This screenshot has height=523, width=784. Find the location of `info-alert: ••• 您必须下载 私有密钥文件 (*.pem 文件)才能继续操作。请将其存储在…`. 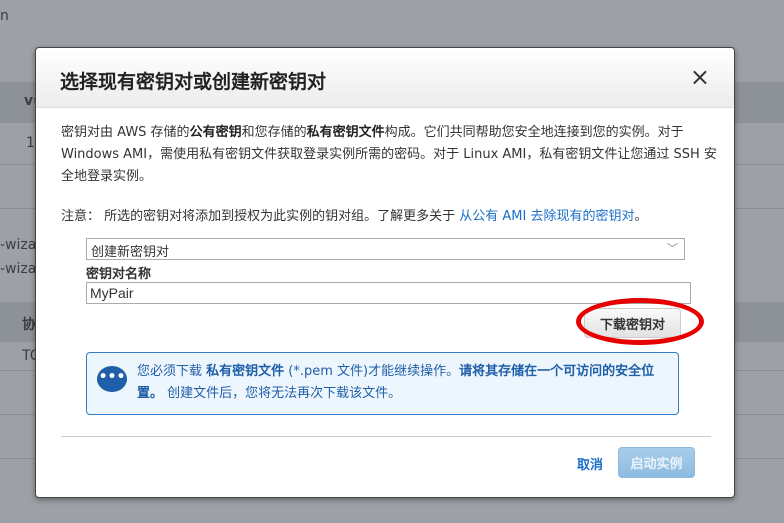

info-alert: ••• 您必须下载 私有密钥文件 (*.pem 文件)才能继续操作。请将其存储在… is located at coordinates (382, 383).